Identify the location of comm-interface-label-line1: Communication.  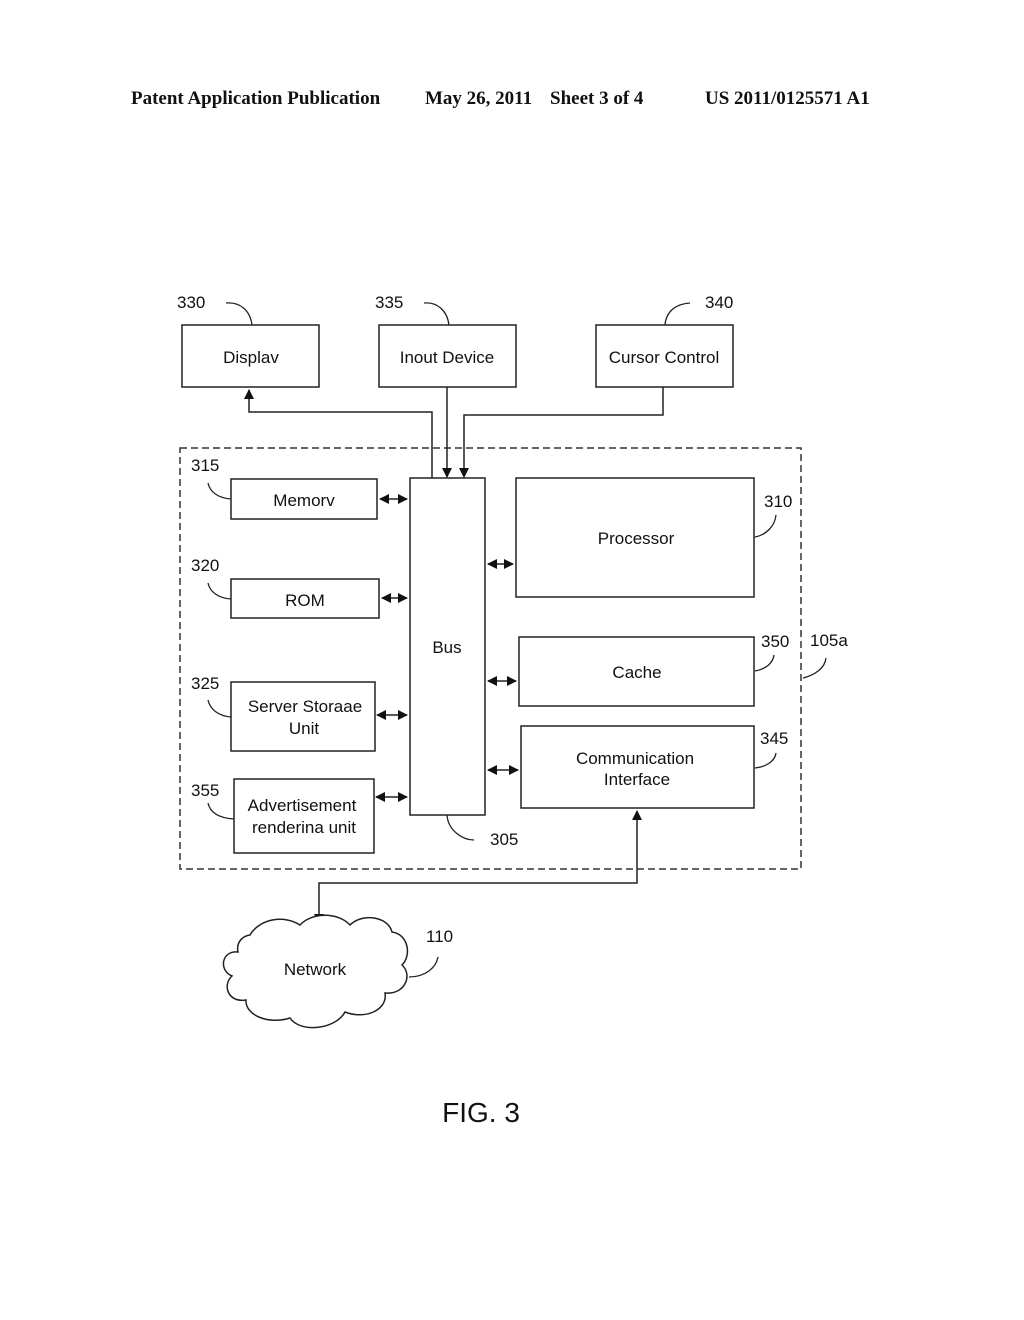
(635, 758).